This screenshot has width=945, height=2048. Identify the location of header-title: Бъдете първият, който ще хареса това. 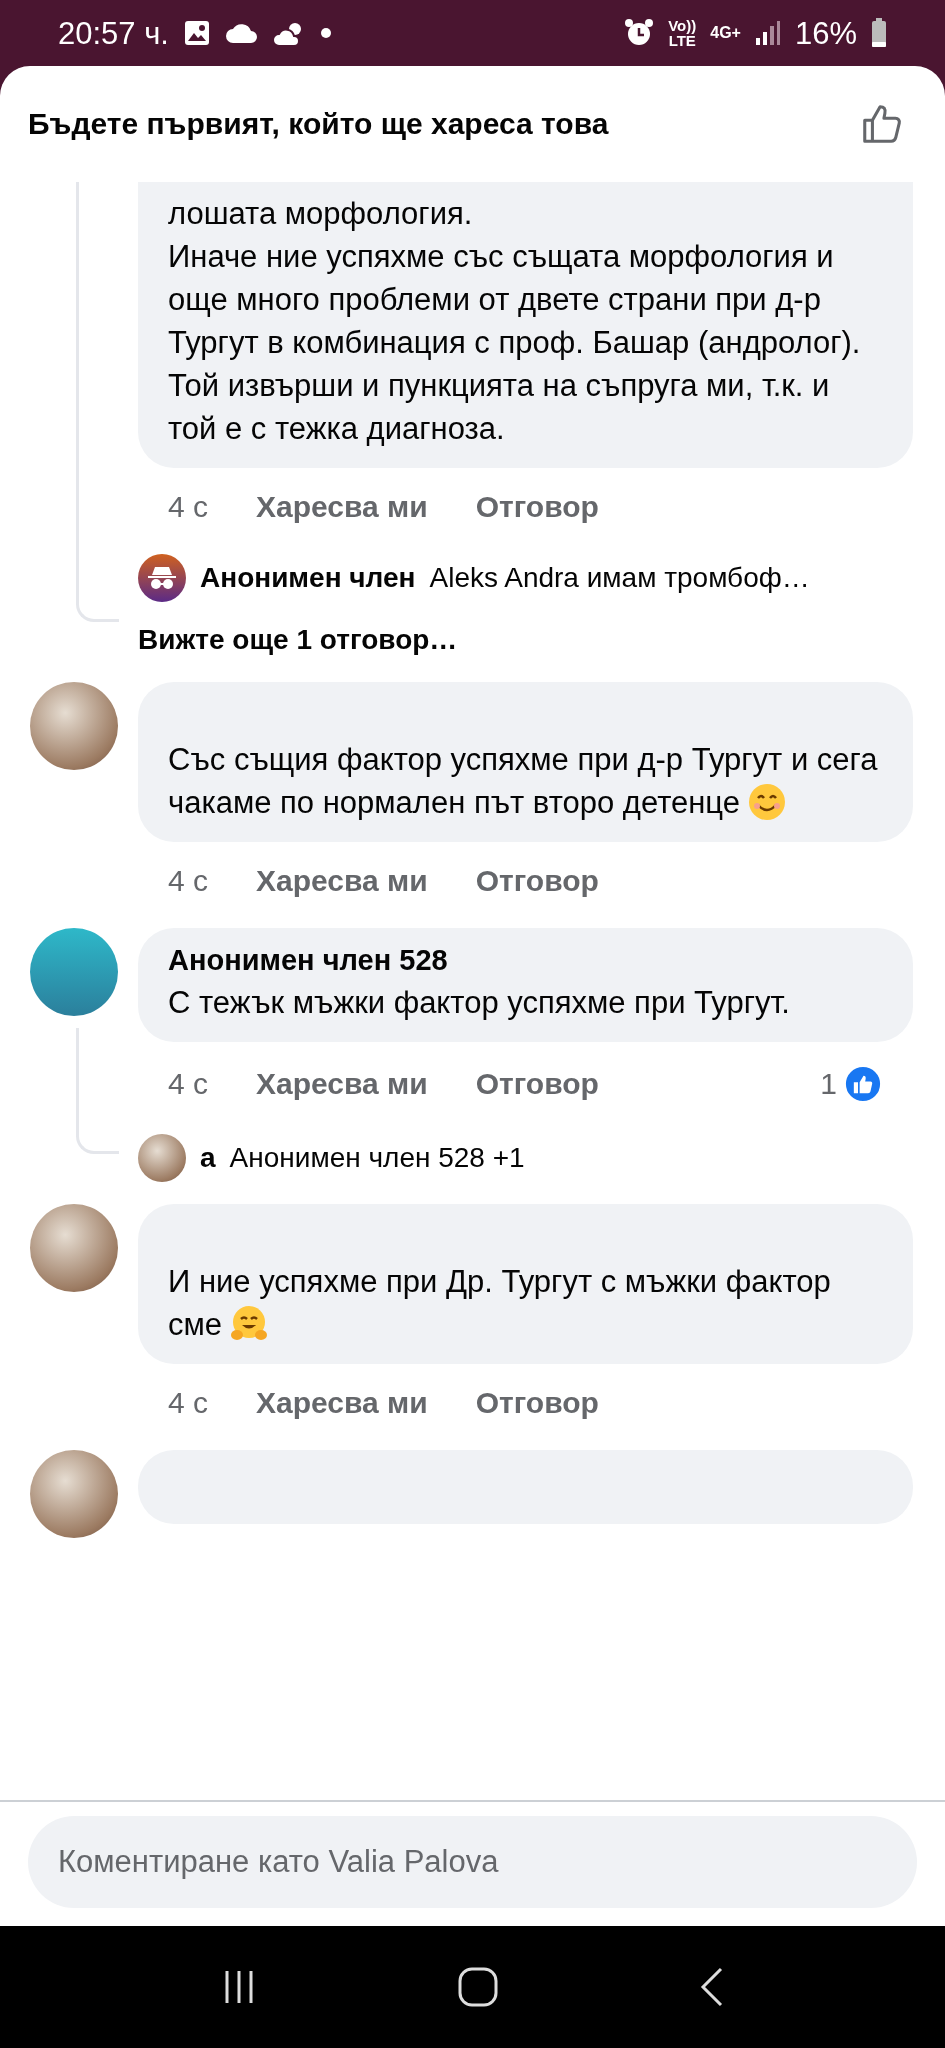
(318, 124).